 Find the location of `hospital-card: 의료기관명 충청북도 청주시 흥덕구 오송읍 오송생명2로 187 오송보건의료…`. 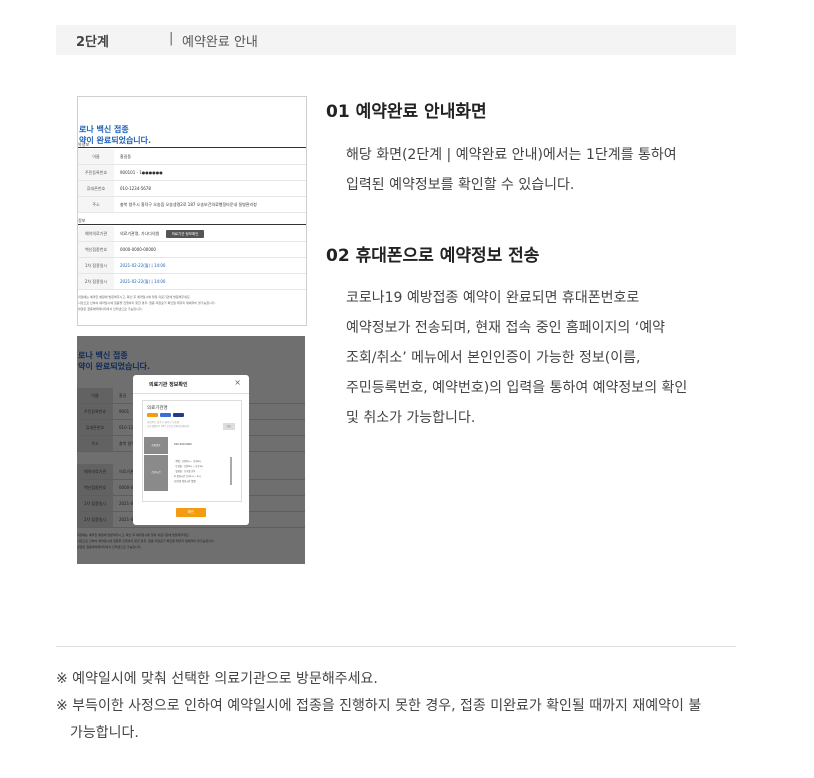

hospital-card: 의료기관명 충청북도 청주시 흥덕구 오송읍 오송생명2로 187 오송보건의료… is located at coordinates (192, 451).